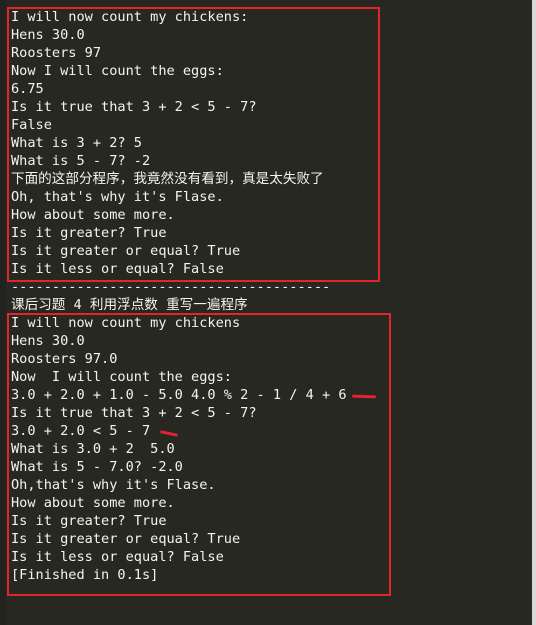 The image size is (536, 625). I want to click on console-gutter, so click(3, 312).